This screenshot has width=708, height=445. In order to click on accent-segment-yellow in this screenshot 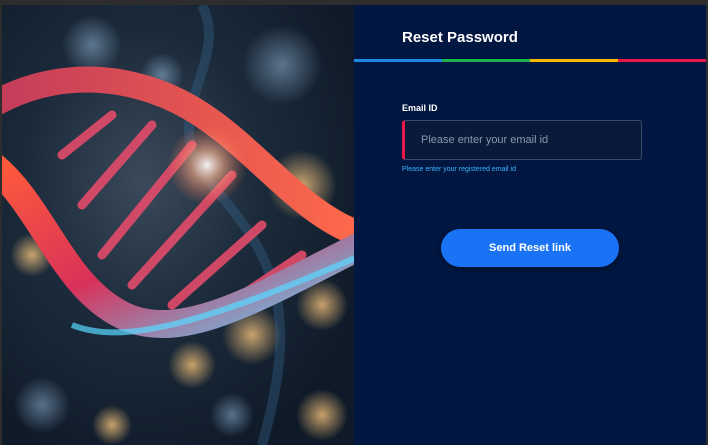, I will do `click(574, 60)`.